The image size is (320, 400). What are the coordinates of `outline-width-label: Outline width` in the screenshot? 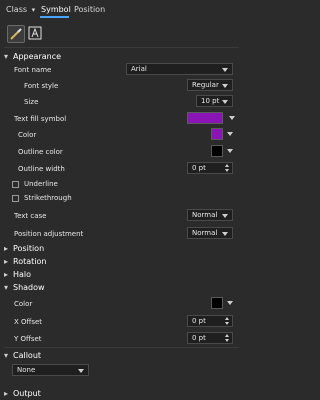 It's located at (41, 169).